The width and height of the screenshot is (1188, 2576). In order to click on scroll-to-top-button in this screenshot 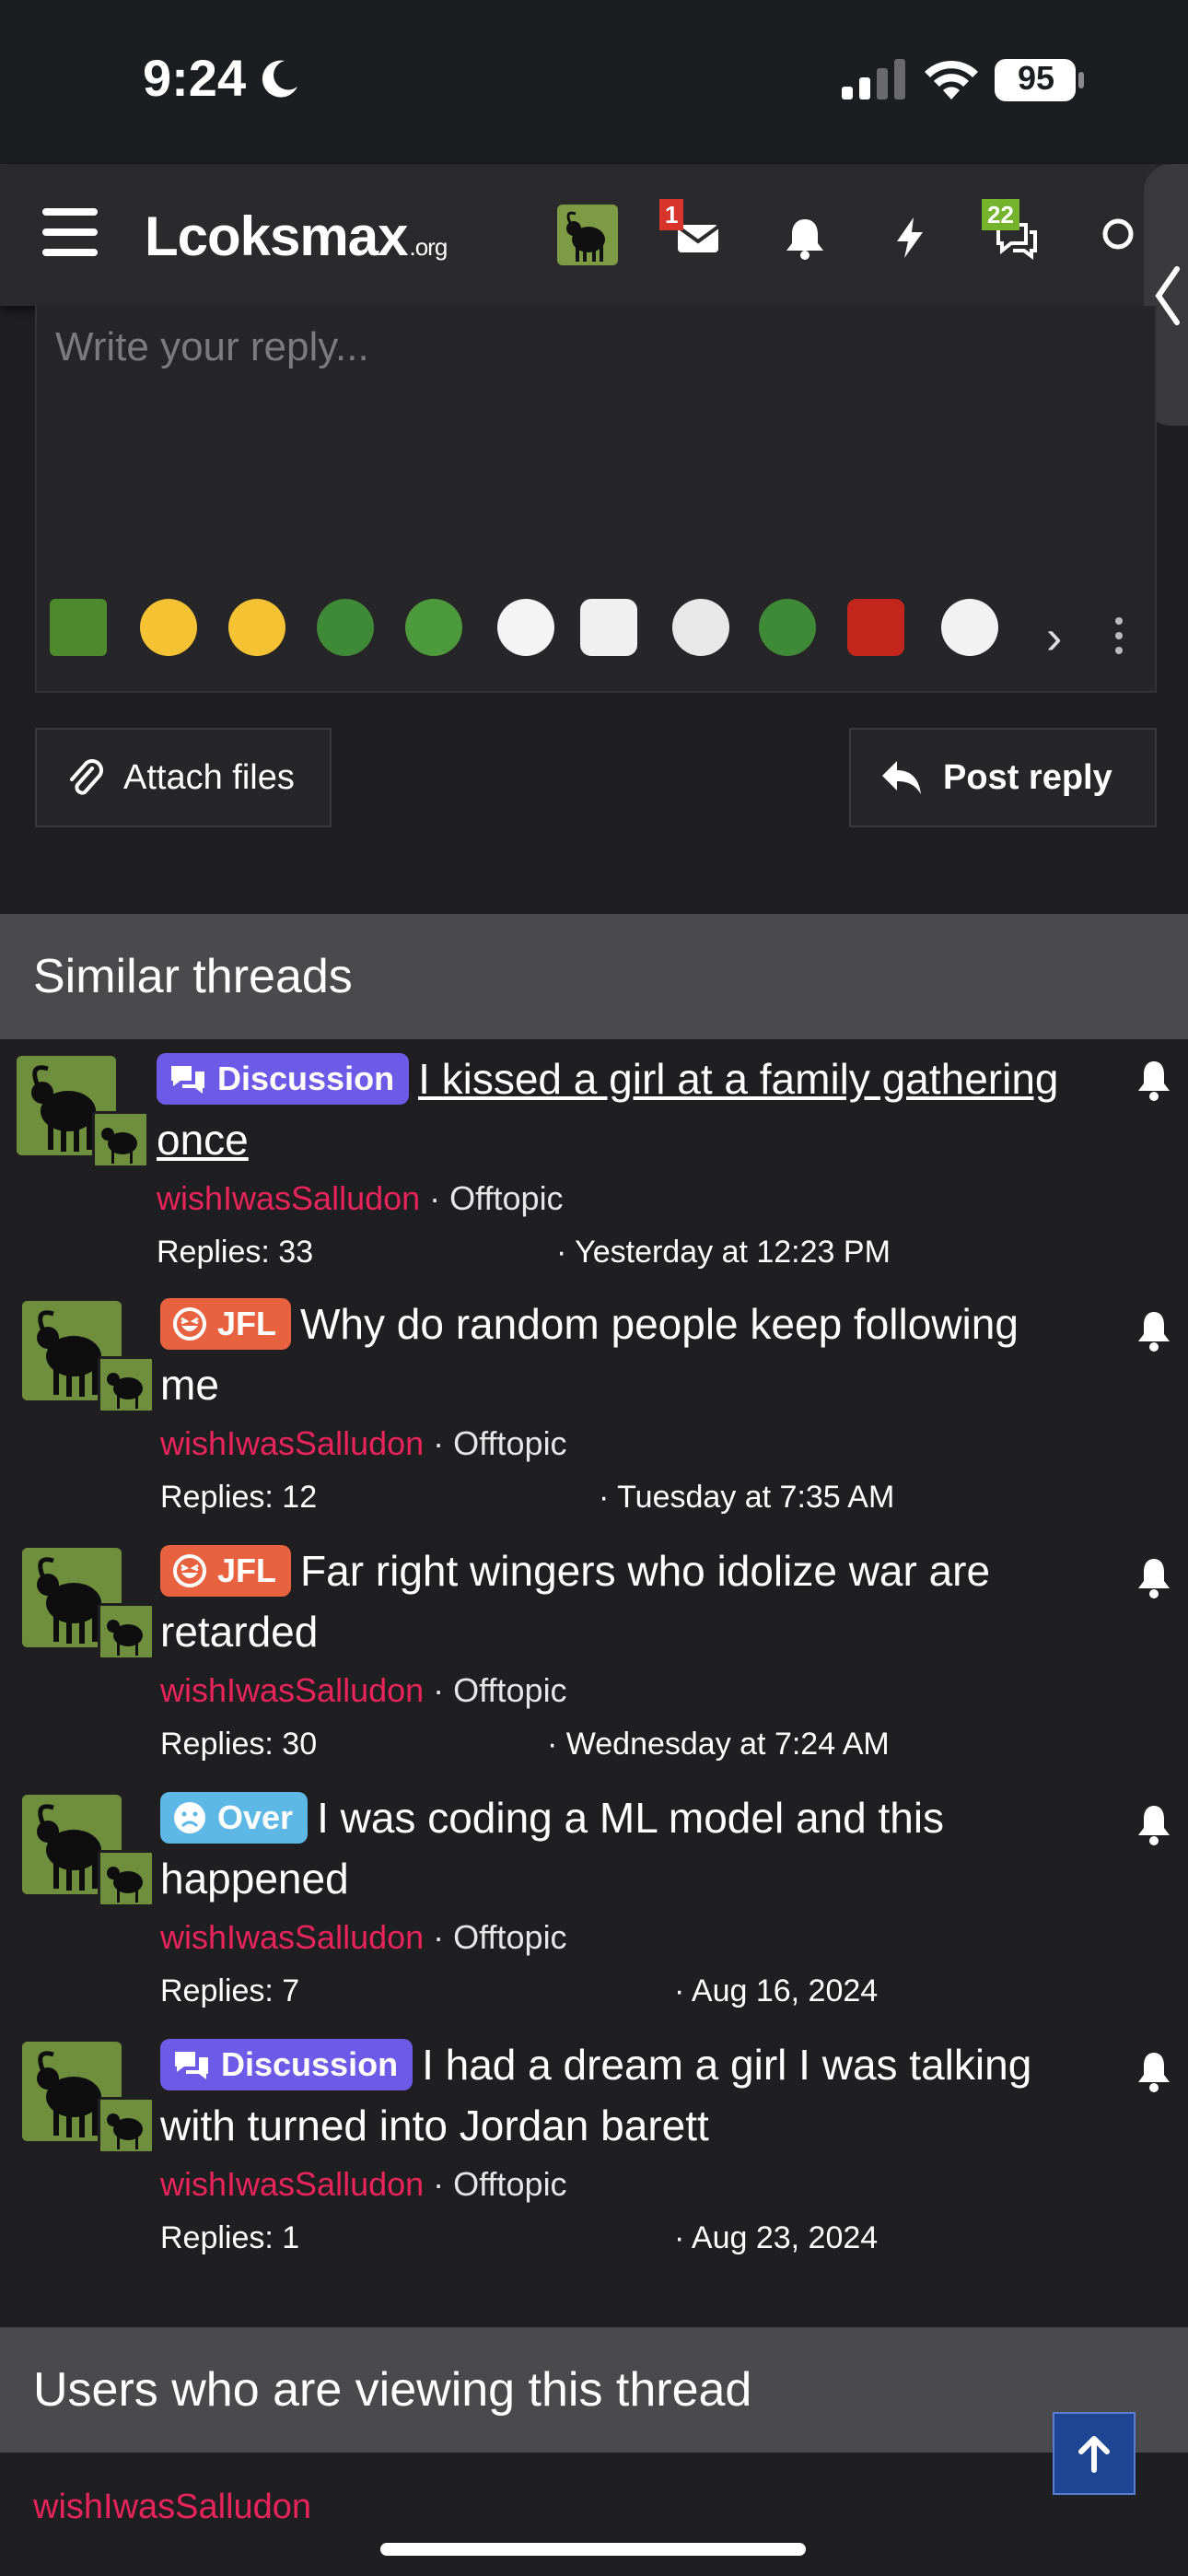, I will do `click(1094, 2453)`.